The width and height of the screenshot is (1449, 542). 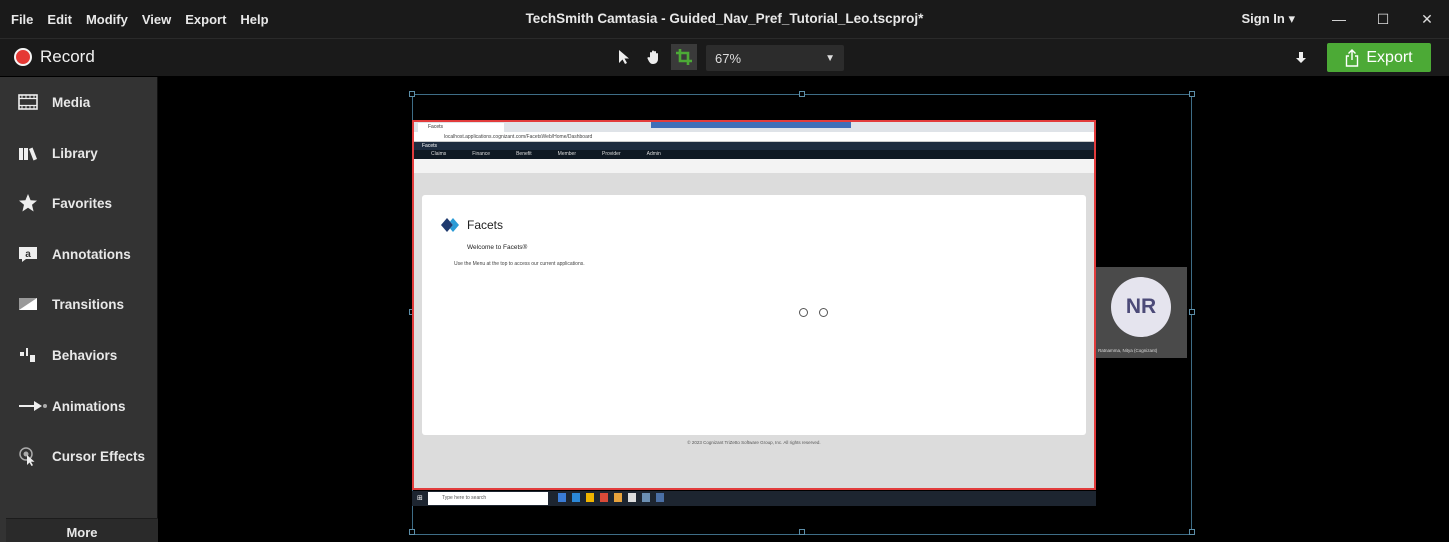 I want to click on download-button, so click(x=1301, y=58).